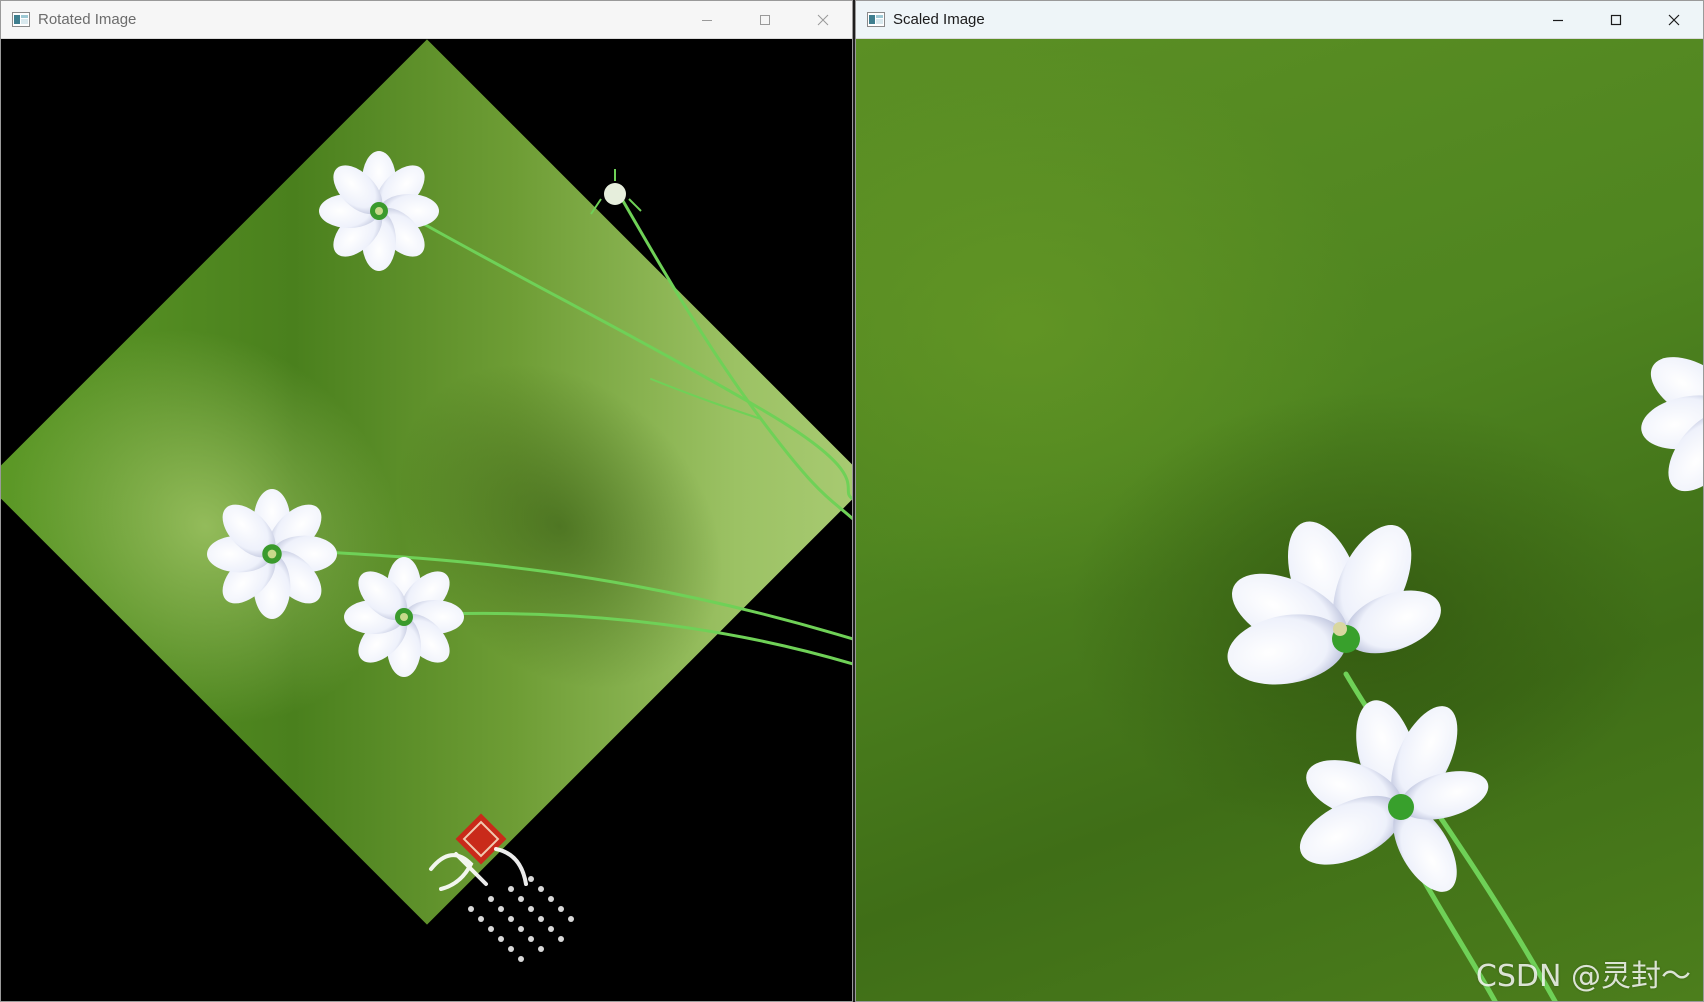  Describe the element at coordinates (379, 211) in the screenshot. I see `flower-top` at that location.